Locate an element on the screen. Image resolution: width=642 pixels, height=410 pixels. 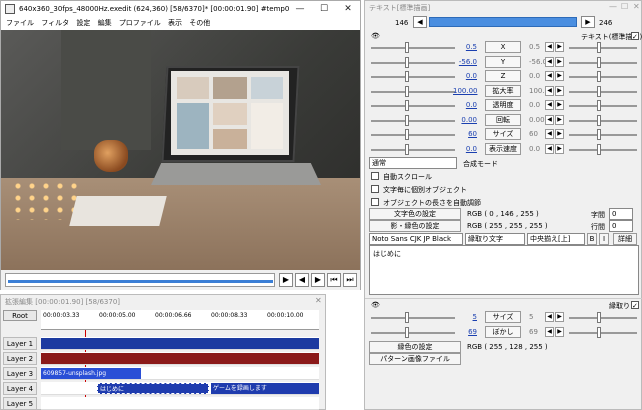
clip-layer1 is located at coordinates (180, 343).